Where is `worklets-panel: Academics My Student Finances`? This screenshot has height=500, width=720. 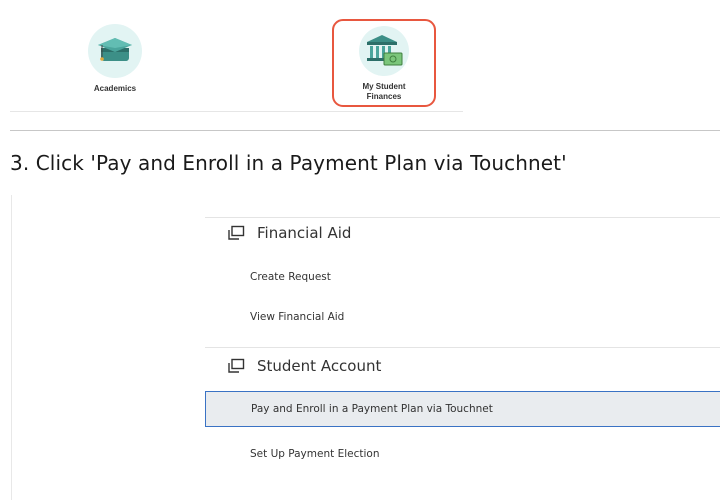
worklets-panel: Academics My Student Finances is located at coordinates (236, 60).